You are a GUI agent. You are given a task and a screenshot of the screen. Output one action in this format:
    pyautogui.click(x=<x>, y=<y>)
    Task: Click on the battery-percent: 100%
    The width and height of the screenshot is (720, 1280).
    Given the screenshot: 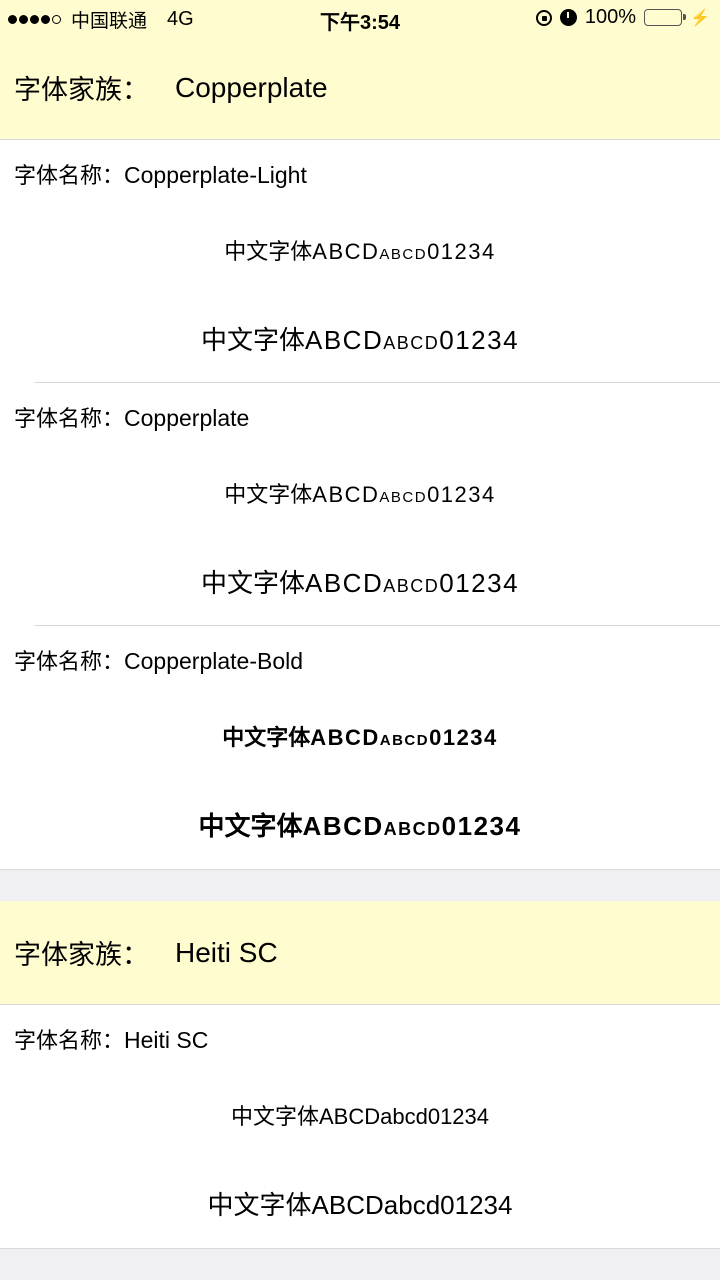 What is the action you would take?
    pyautogui.click(x=610, y=17)
    